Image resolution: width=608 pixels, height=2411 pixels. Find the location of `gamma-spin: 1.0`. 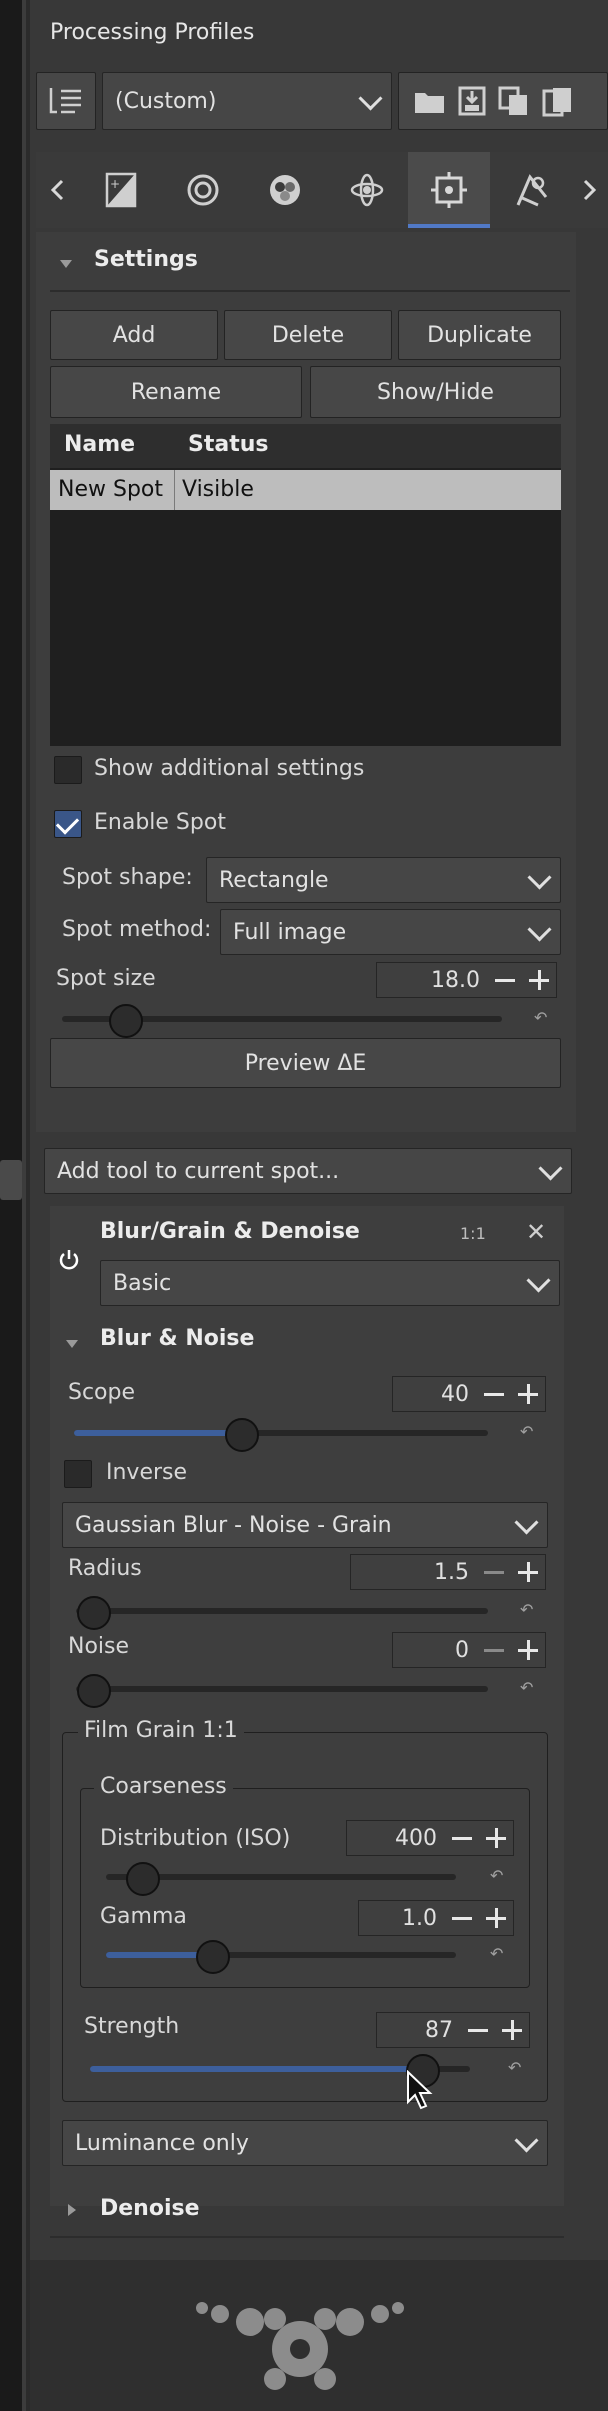

gamma-spin: 1.0 is located at coordinates (436, 1918).